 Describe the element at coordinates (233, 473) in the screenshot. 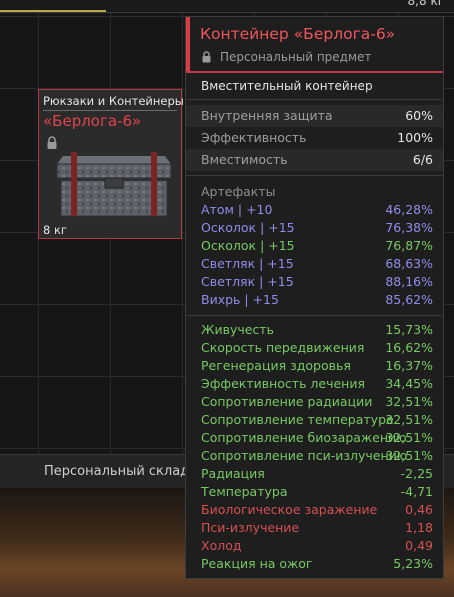

I see `effect-label: Радиация` at that location.